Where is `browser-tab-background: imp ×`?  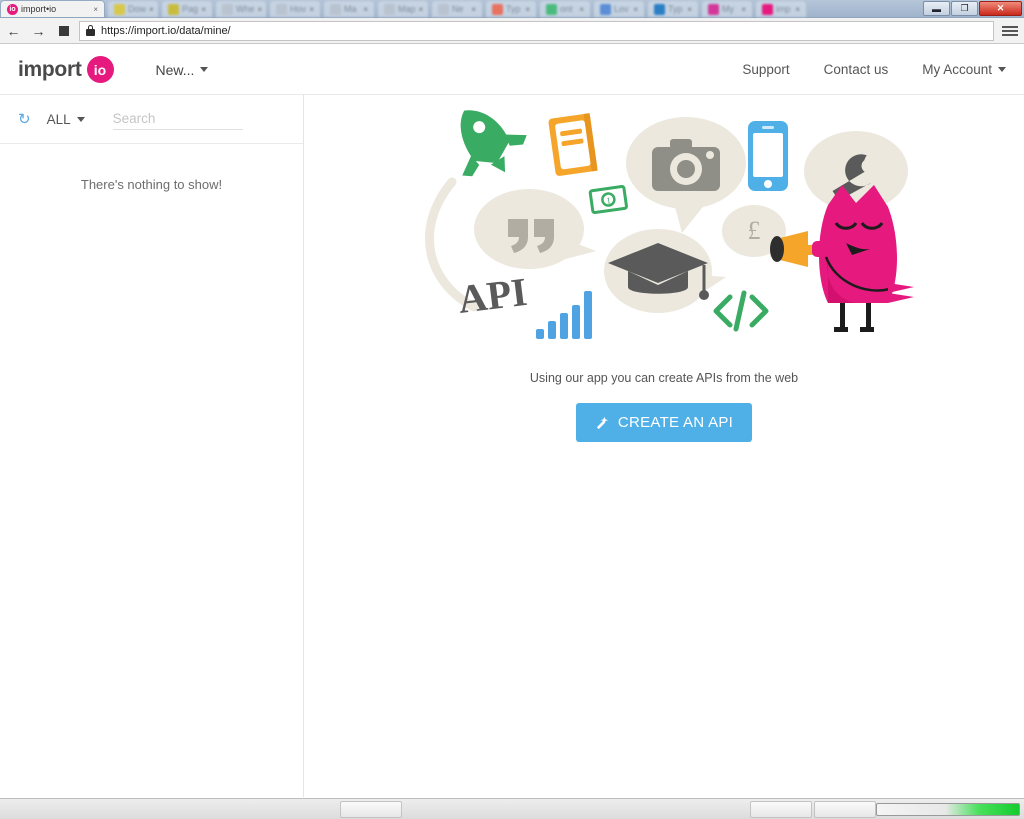
browser-tab-background: imp × is located at coordinates (781, 8).